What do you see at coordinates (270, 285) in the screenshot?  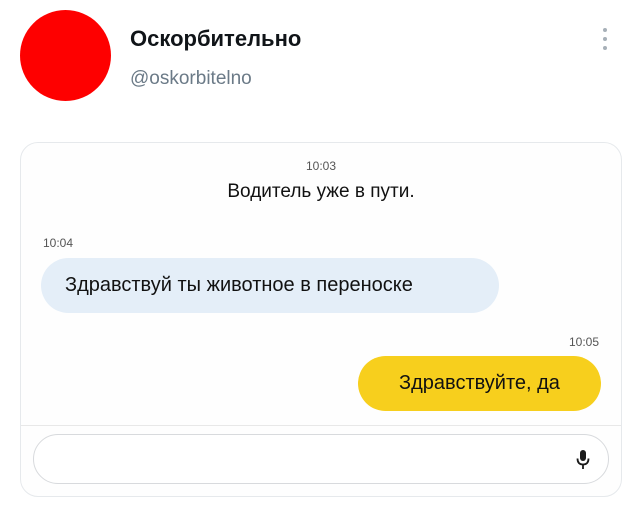 I see `incoming-message-bubble: Здравствуй ты животное в переноске` at bounding box center [270, 285].